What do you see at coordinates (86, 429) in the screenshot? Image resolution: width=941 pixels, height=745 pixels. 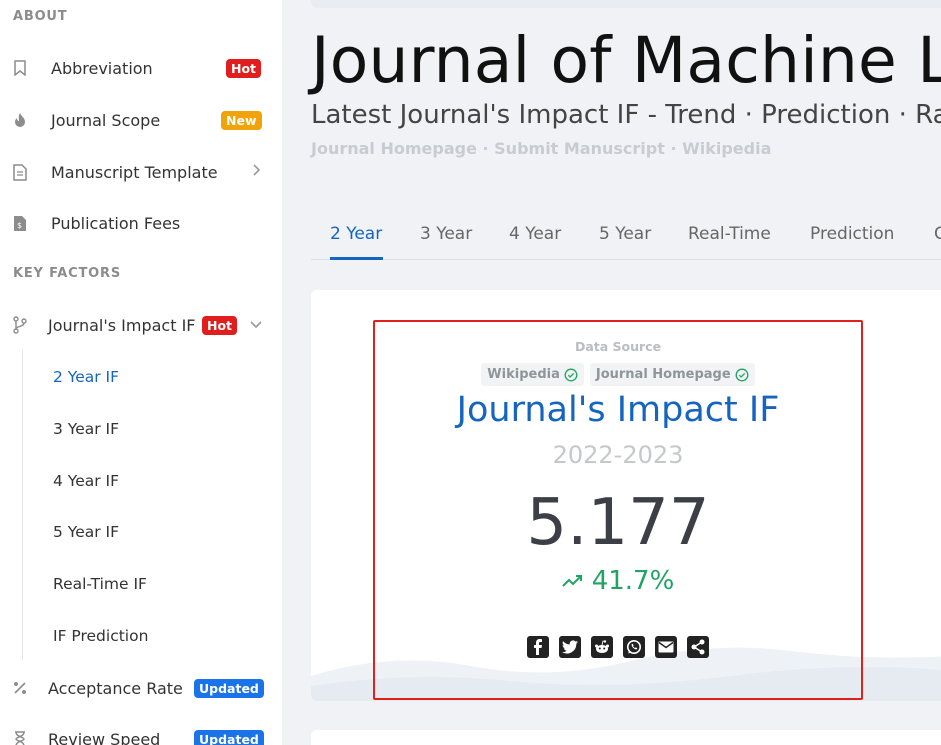 I see `sidebar-subitem-3-year-if: 3 Year IF` at bounding box center [86, 429].